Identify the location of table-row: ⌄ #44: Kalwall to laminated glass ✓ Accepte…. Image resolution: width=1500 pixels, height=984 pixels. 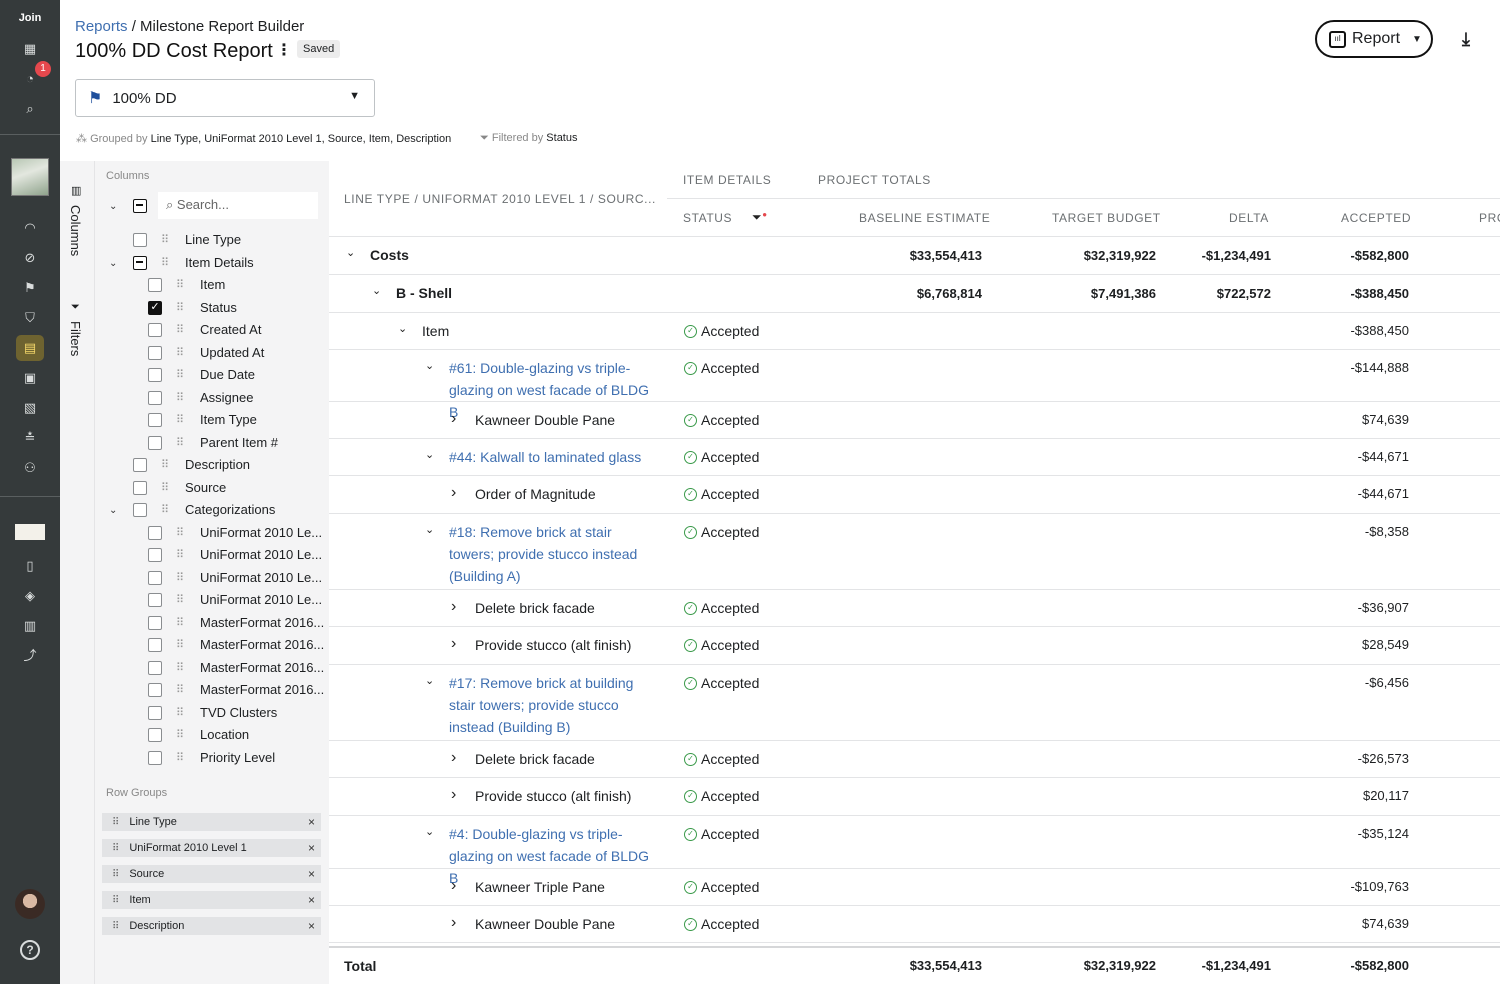
(914, 457).